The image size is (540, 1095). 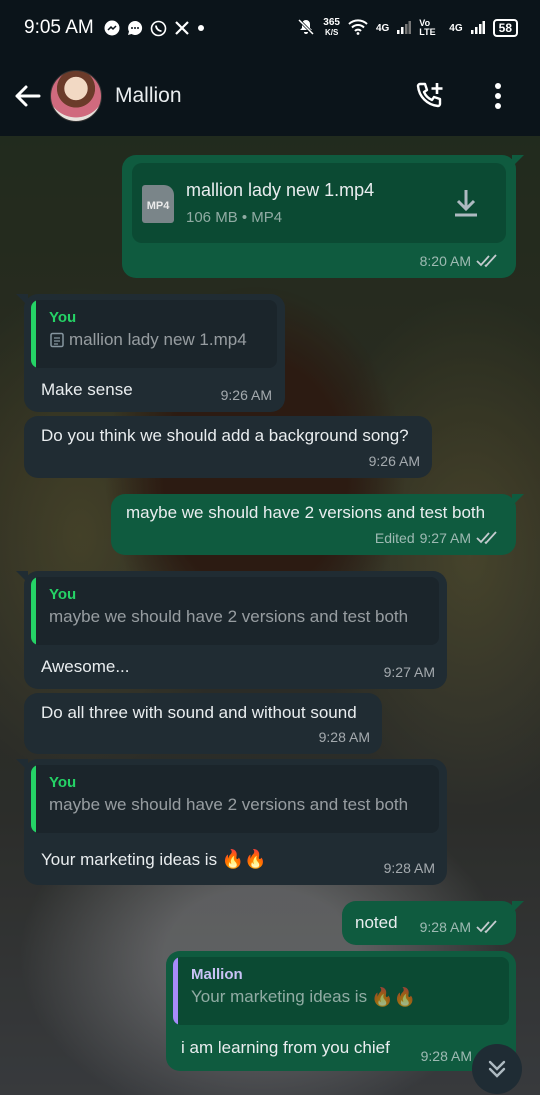 What do you see at coordinates (158, 28) in the screenshot?
I see `whatsapp-icon` at bounding box center [158, 28].